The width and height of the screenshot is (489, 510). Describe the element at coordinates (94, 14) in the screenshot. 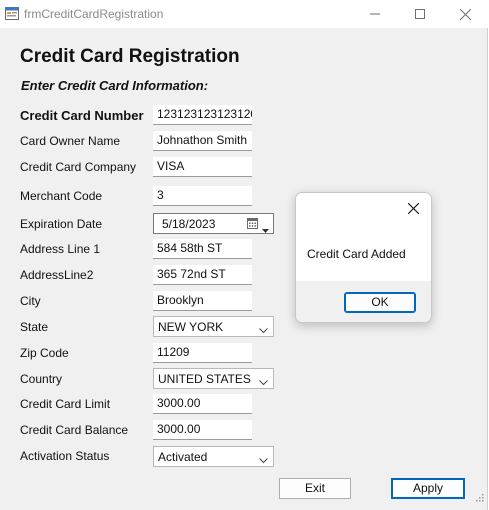

I see `window-title: frmCreditCardRegistration` at that location.